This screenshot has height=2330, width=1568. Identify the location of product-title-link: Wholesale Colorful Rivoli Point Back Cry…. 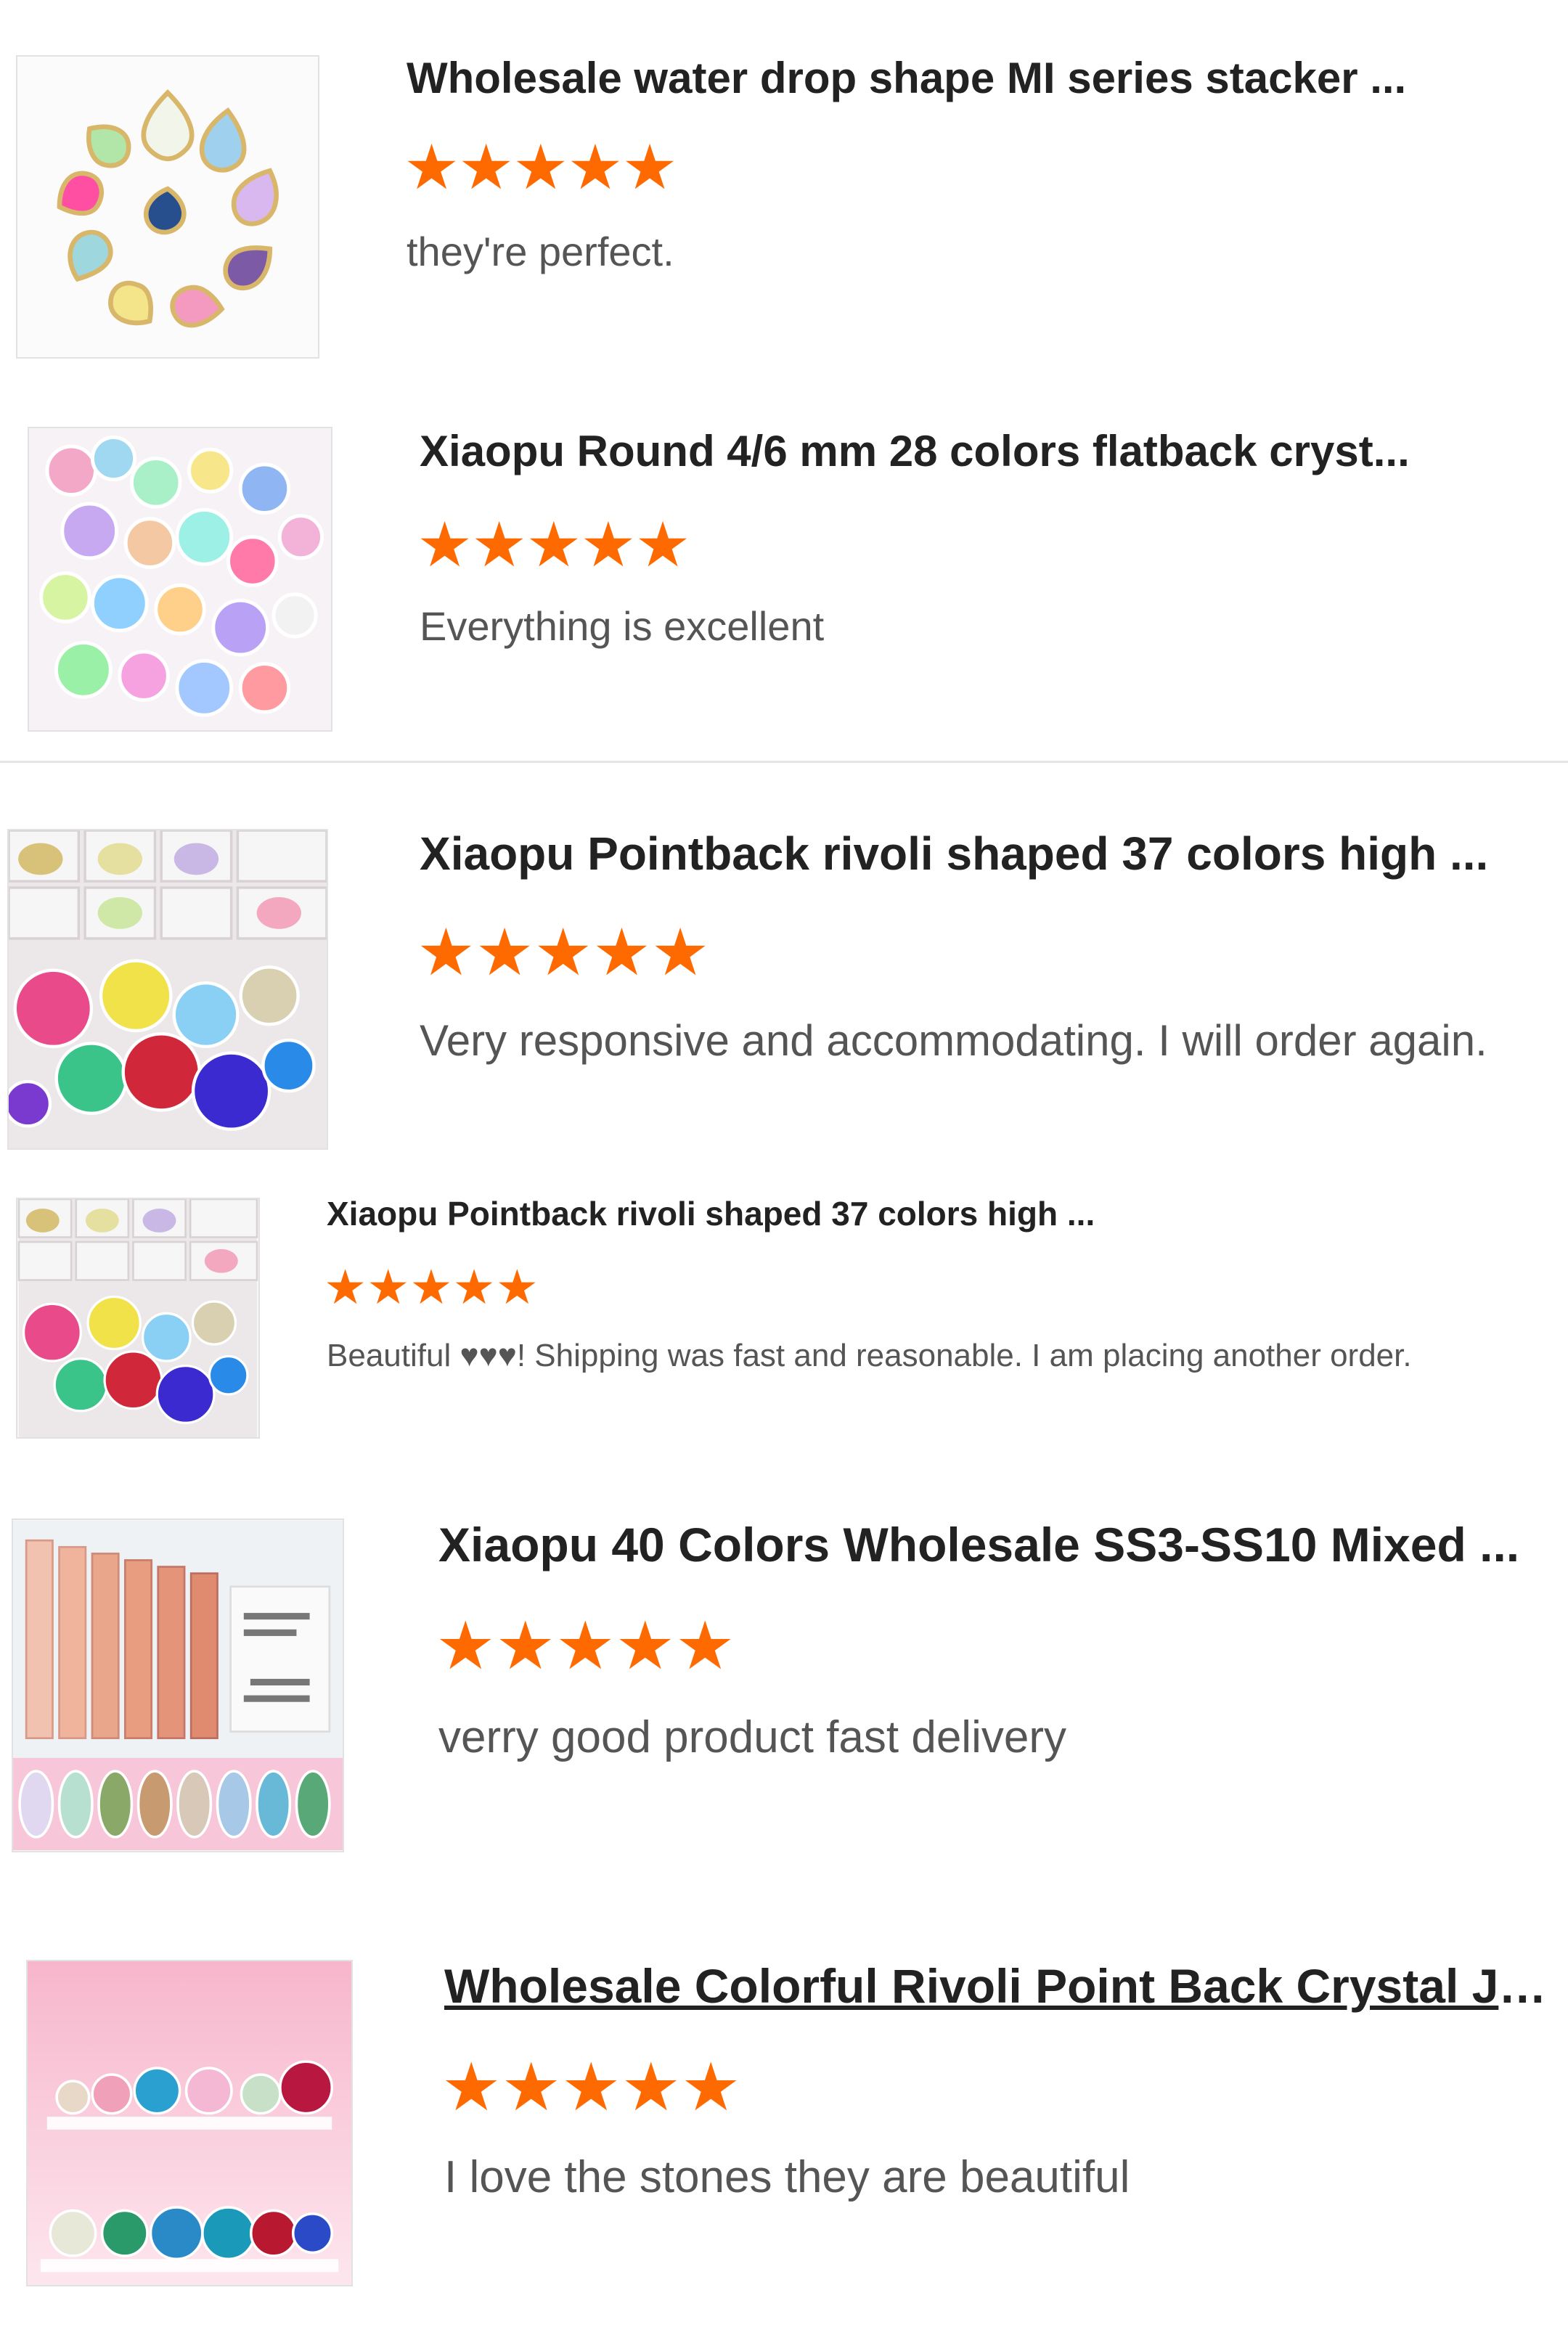
(996, 1985).